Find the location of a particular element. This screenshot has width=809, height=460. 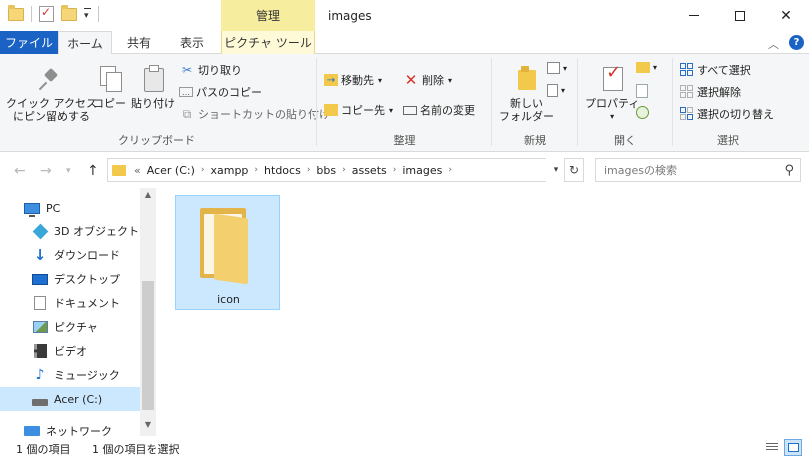

copy-to-button: コピー先 ▾ is located at coordinates (358, 110).